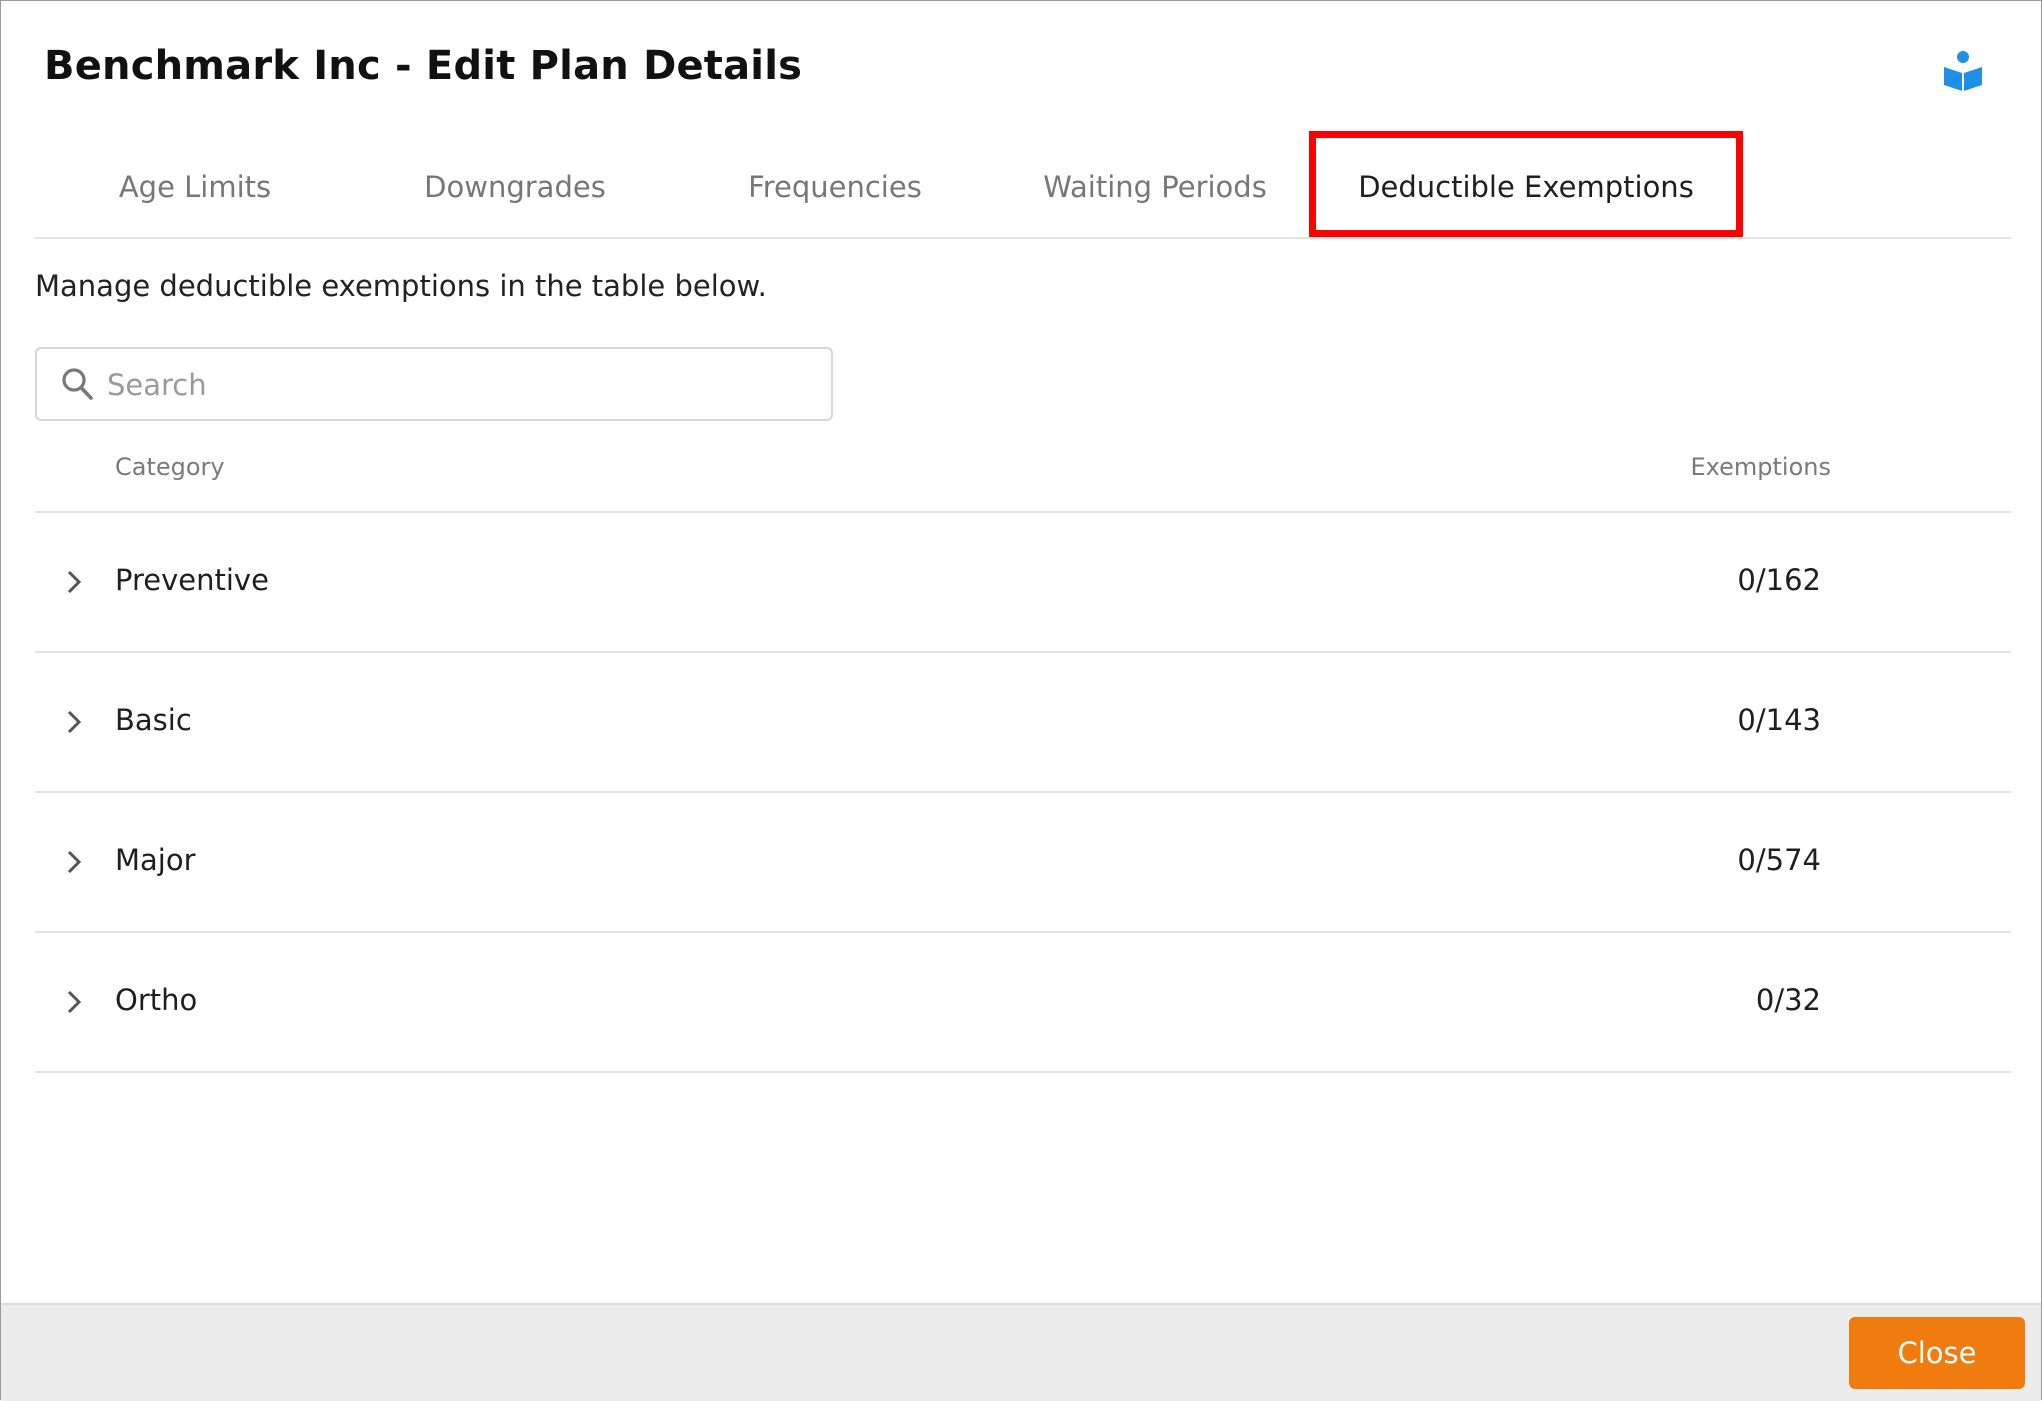 Image resolution: width=2042 pixels, height=1401 pixels. What do you see at coordinates (1023, 479) in the screenshot?
I see `table-header: Category Exemptions` at bounding box center [1023, 479].